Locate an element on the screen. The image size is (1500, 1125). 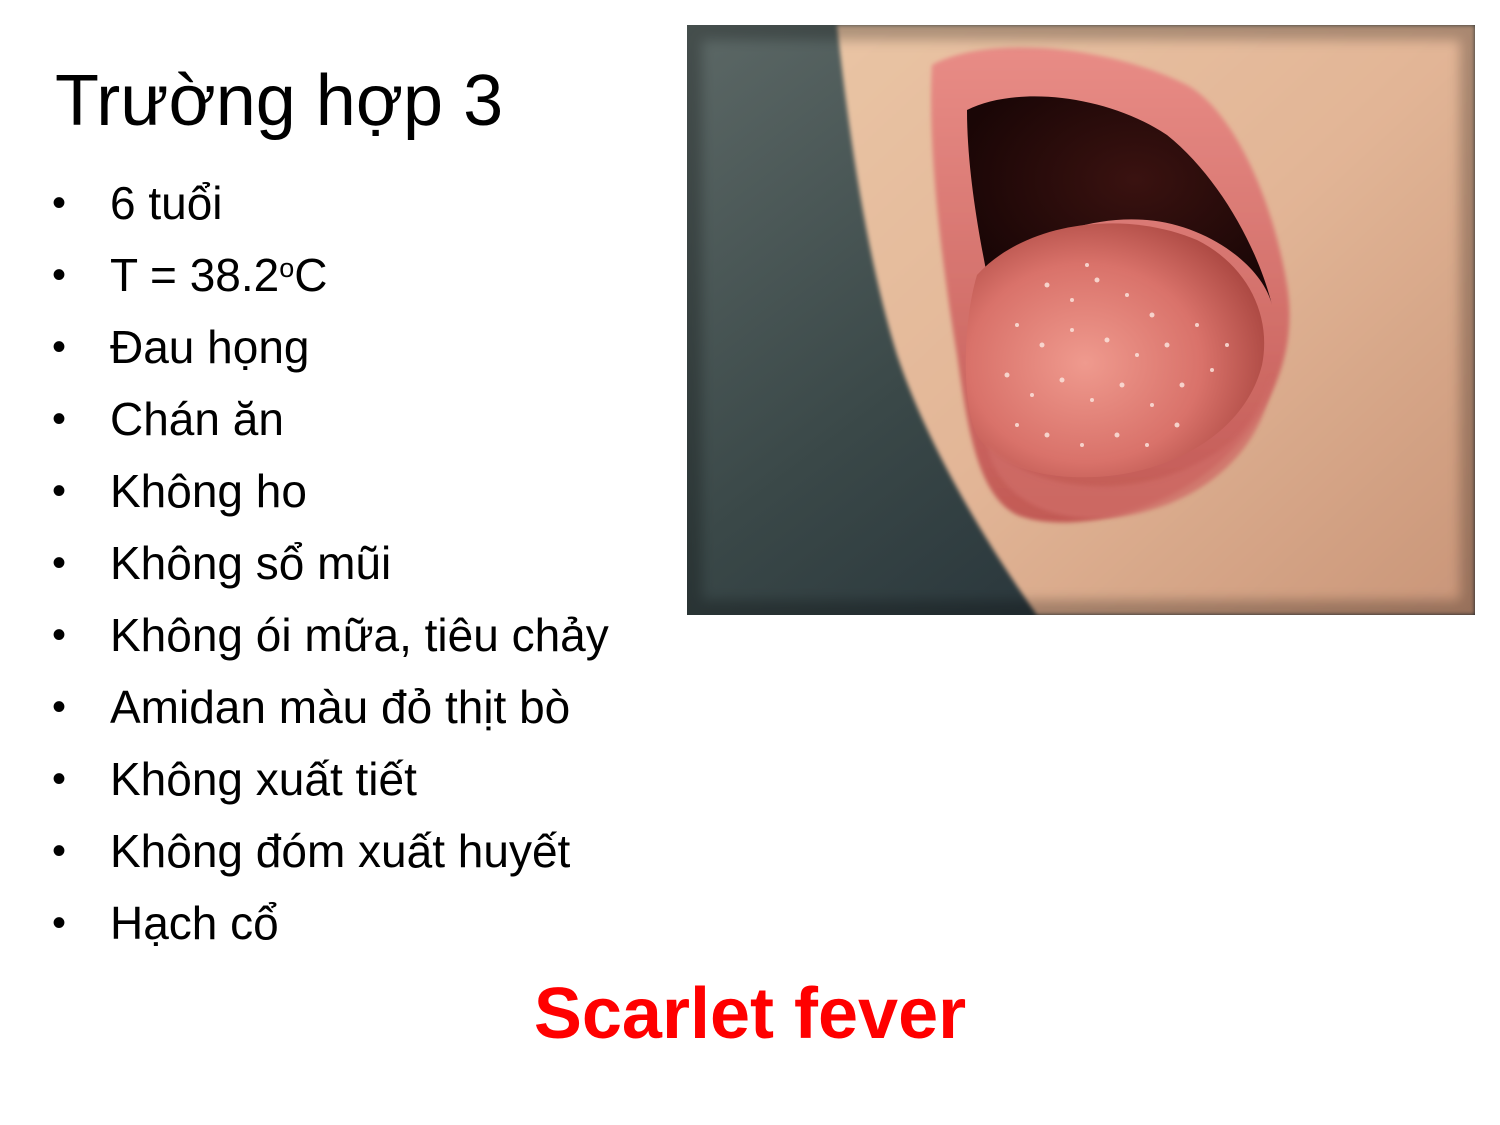
bullet-text: Không ói mữa, tiêu chảy is located at coordinates (359, 635).